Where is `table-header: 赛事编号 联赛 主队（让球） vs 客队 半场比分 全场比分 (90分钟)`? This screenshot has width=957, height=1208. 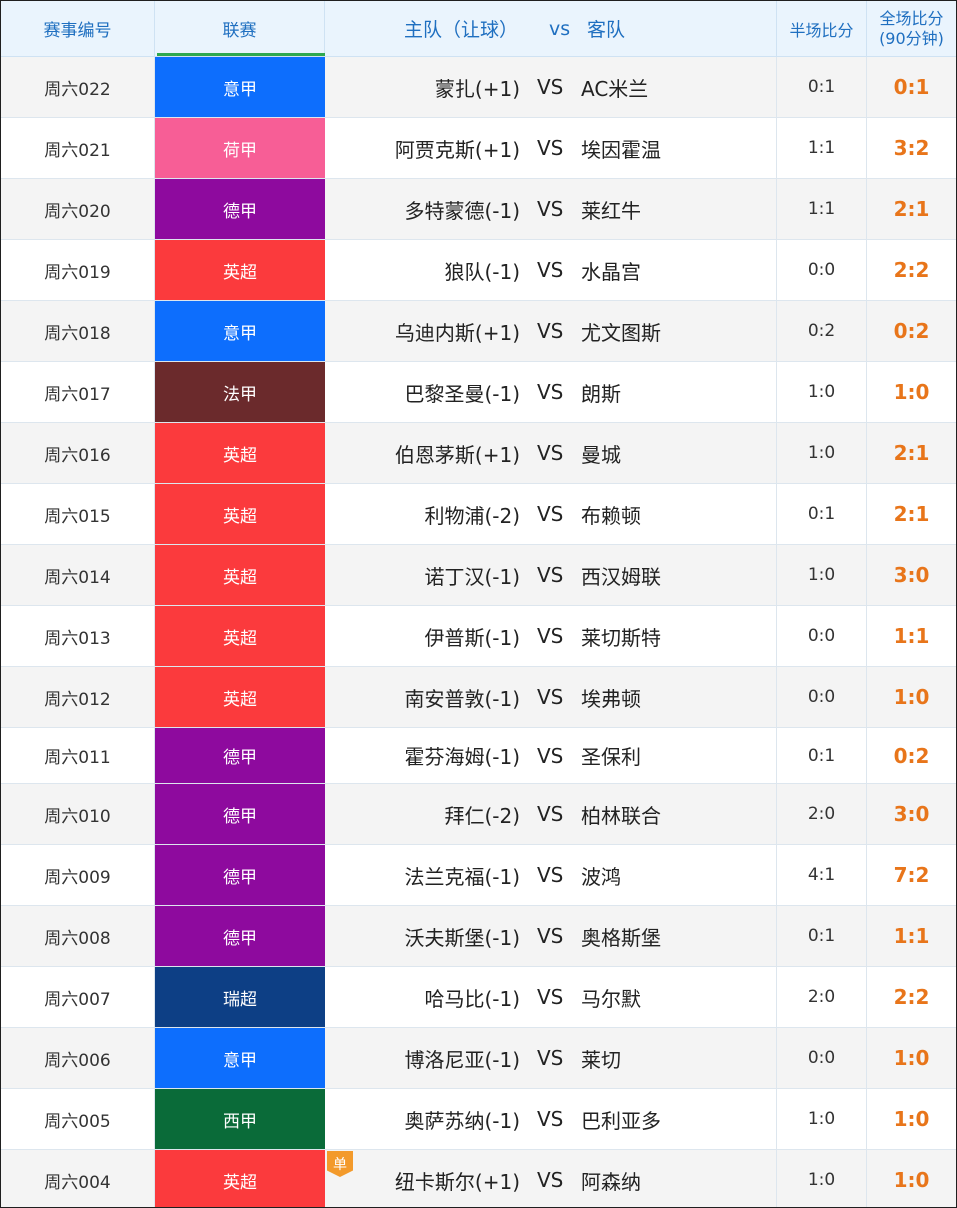 table-header: 赛事编号 联赛 主队（让球） vs 客队 半场比分 全场比分 (90分钟) is located at coordinates (478, 29).